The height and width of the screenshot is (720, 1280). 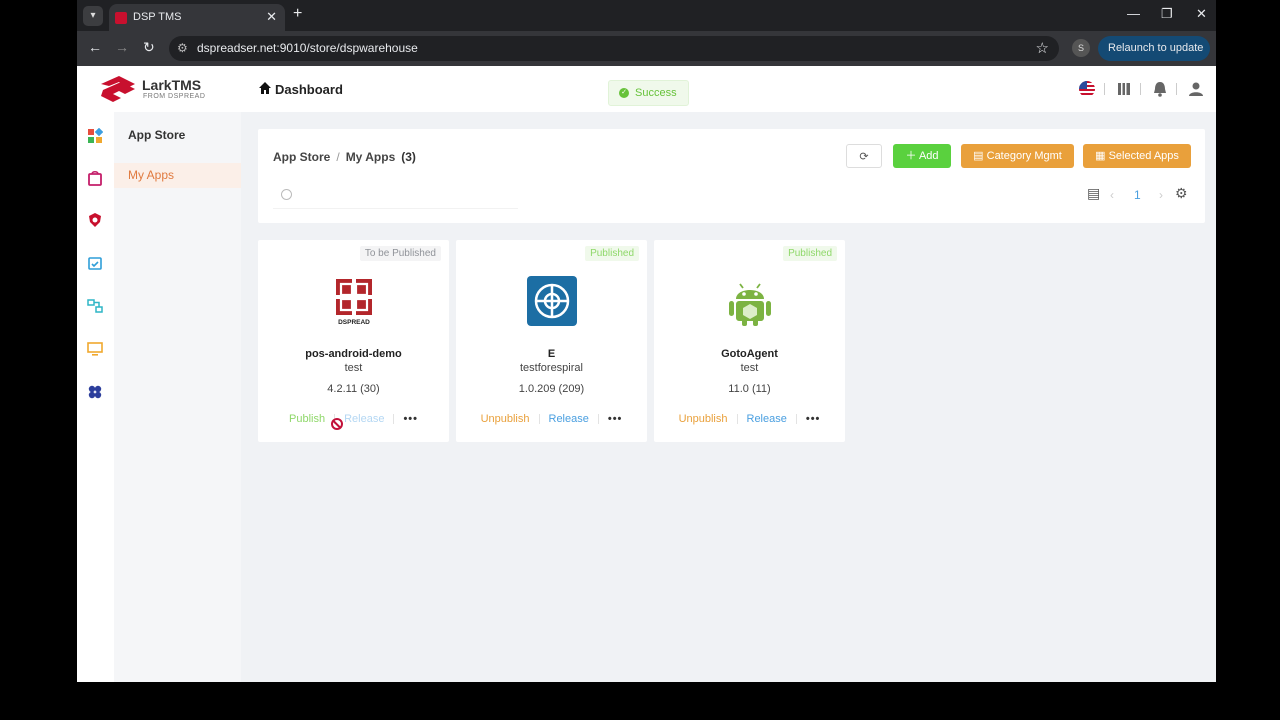 I want to click on tab-search-icon: ▾, so click(x=93, y=16).